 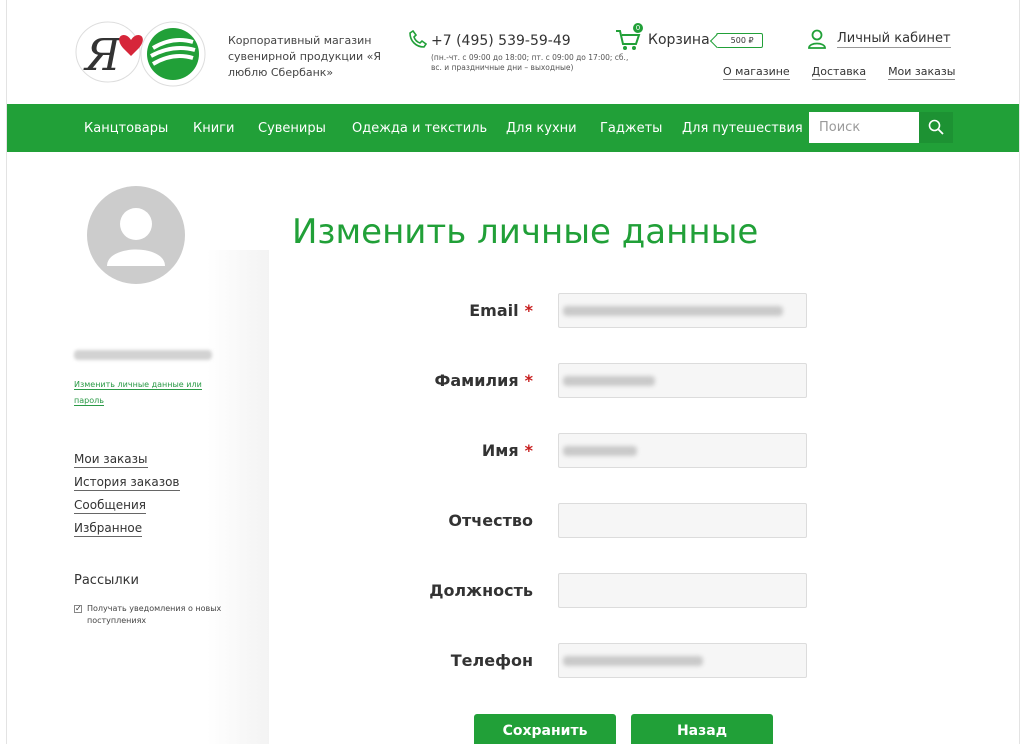 I want to click on search-input, so click(x=864, y=127).